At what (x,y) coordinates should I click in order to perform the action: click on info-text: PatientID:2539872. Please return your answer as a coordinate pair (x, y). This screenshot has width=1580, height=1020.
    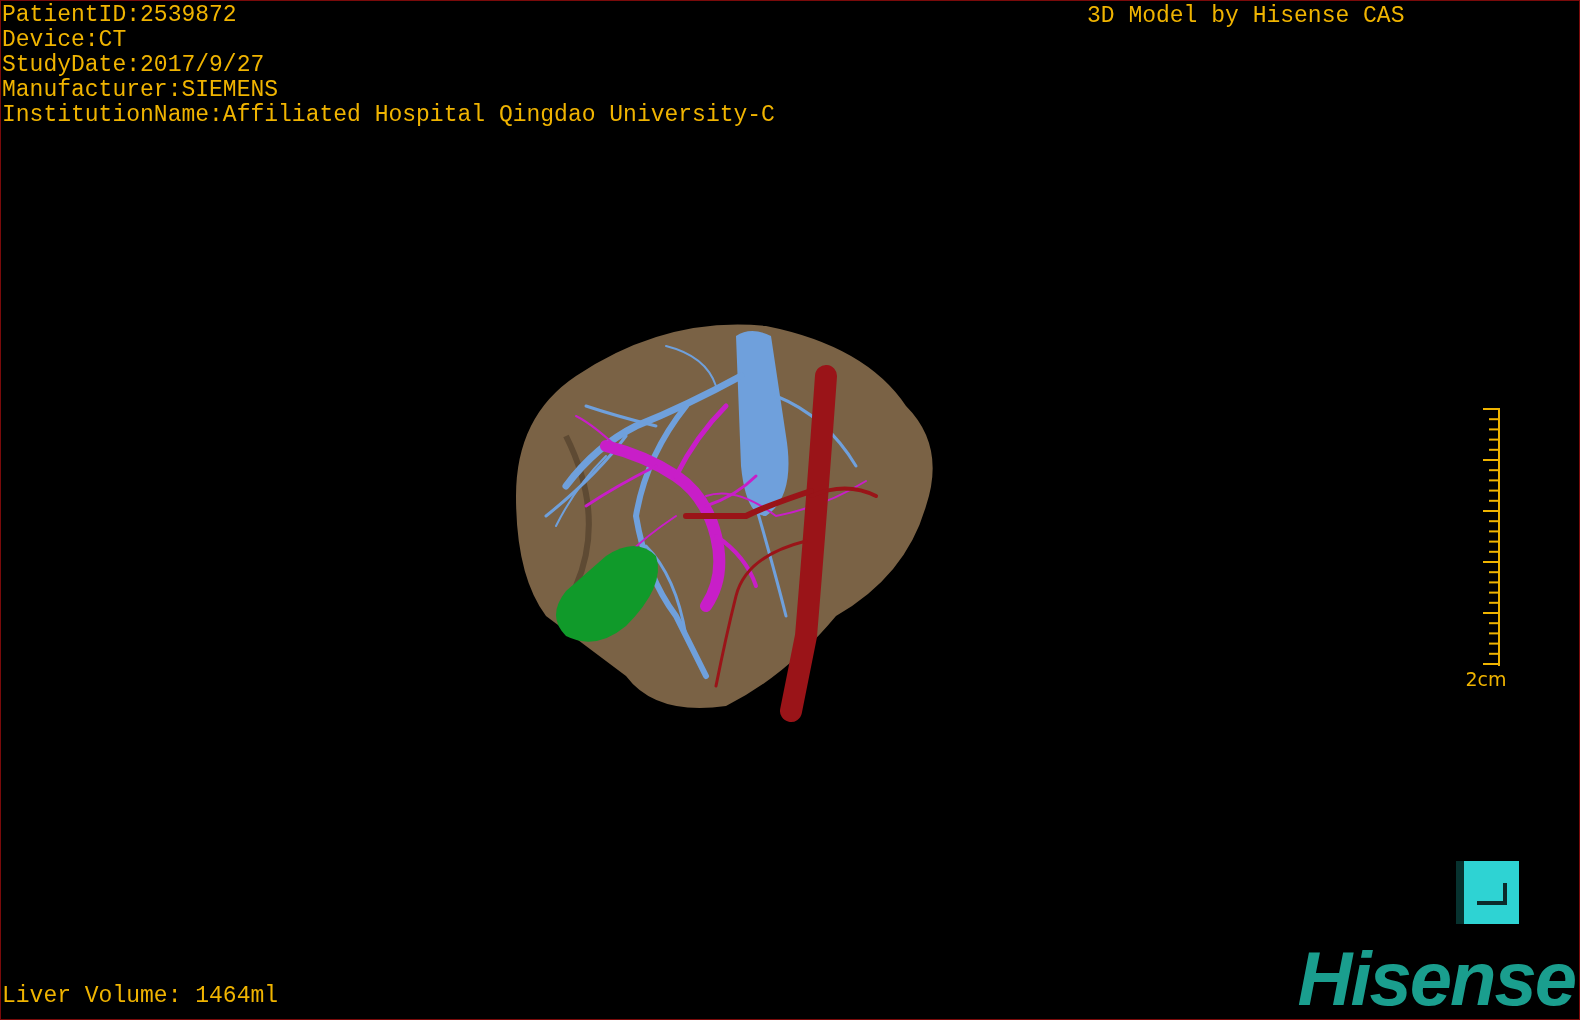
    Looking at the image, I should click on (120, 15).